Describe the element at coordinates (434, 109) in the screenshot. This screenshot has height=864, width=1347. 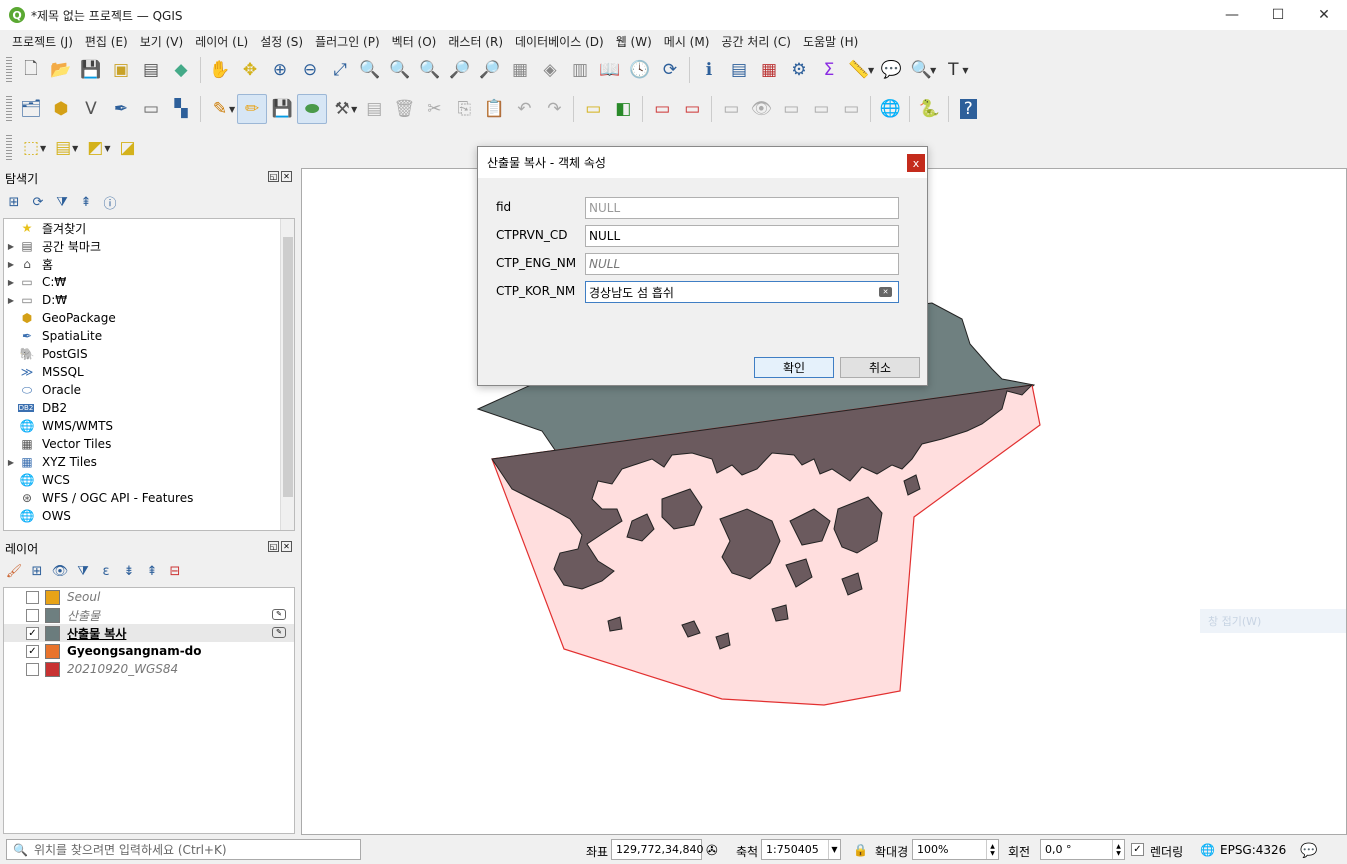
I see `cut-features-icon: ✂` at that location.